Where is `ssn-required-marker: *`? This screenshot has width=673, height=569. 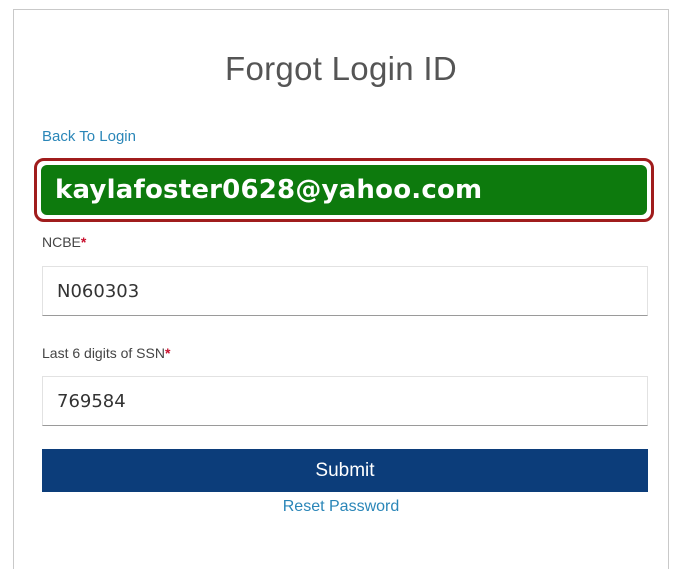 ssn-required-marker: * is located at coordinates (167, 353).